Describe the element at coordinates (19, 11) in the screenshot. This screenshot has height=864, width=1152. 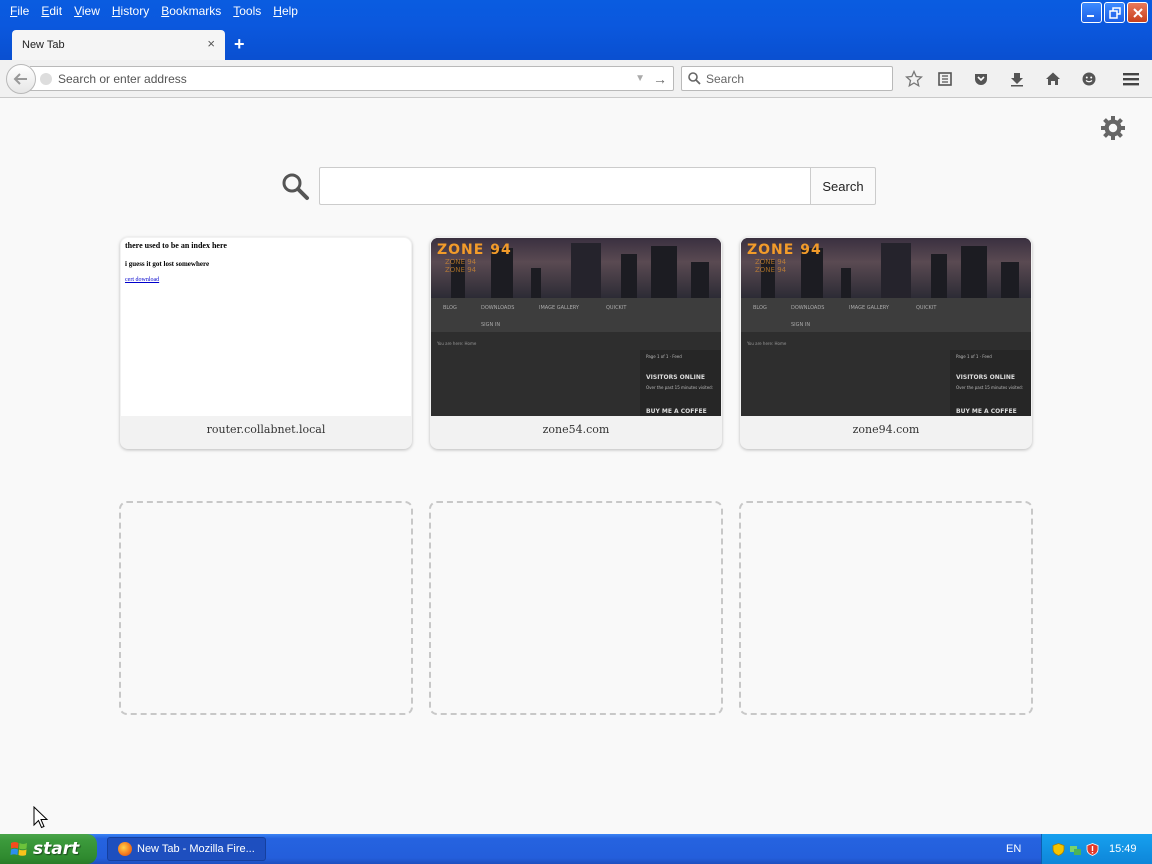
I see `menu-file: File` at that location.